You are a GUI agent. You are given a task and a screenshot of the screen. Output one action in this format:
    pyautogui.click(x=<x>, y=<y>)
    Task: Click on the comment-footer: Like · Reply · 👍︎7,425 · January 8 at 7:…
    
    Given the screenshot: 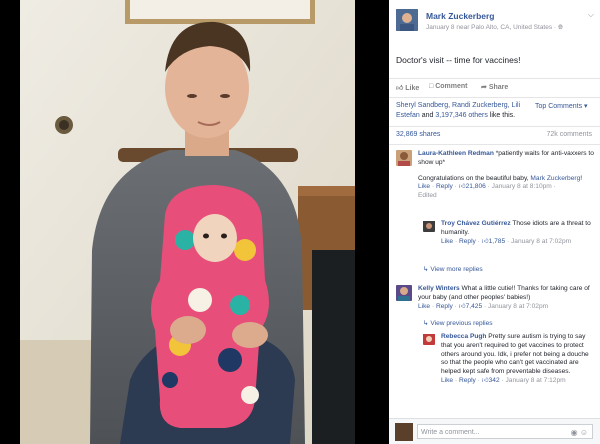 What is the action you would take?
    pyautogui.click(x=483, y=306)
    